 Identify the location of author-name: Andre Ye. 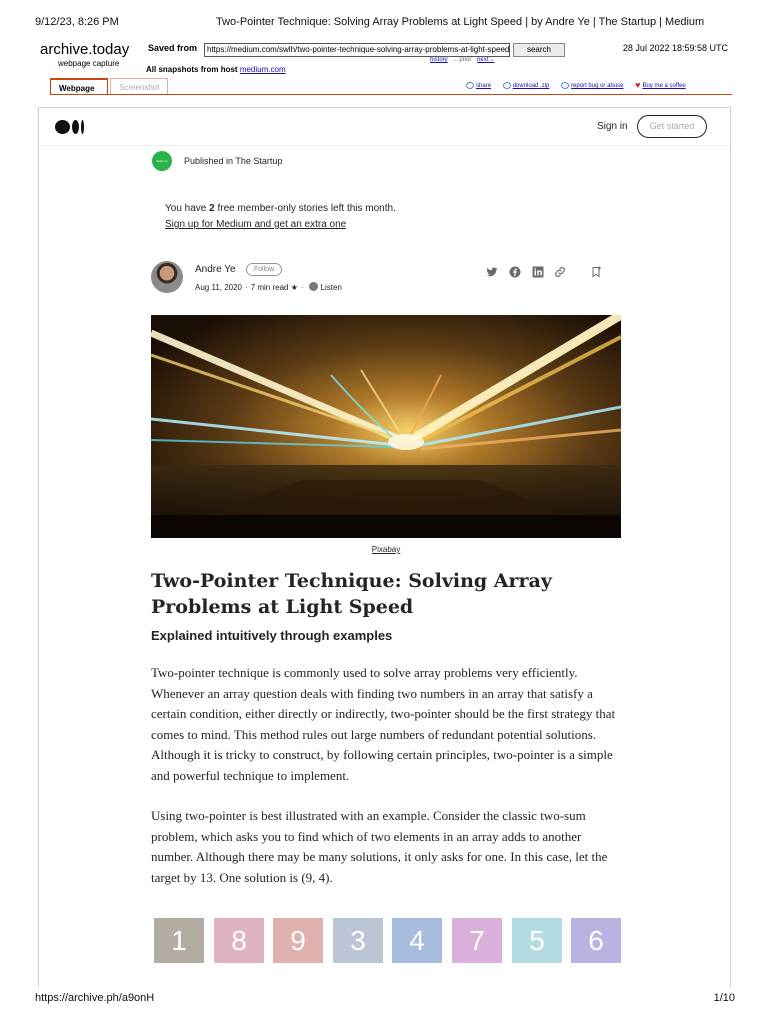
(215, 269).